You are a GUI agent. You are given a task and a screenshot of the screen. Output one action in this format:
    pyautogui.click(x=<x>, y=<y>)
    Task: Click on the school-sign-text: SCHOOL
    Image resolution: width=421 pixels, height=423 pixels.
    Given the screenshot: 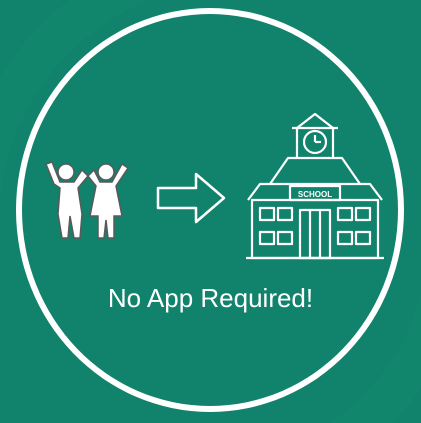 What is the action you would take?
    pyautogui.click(x=315, y=194)
    